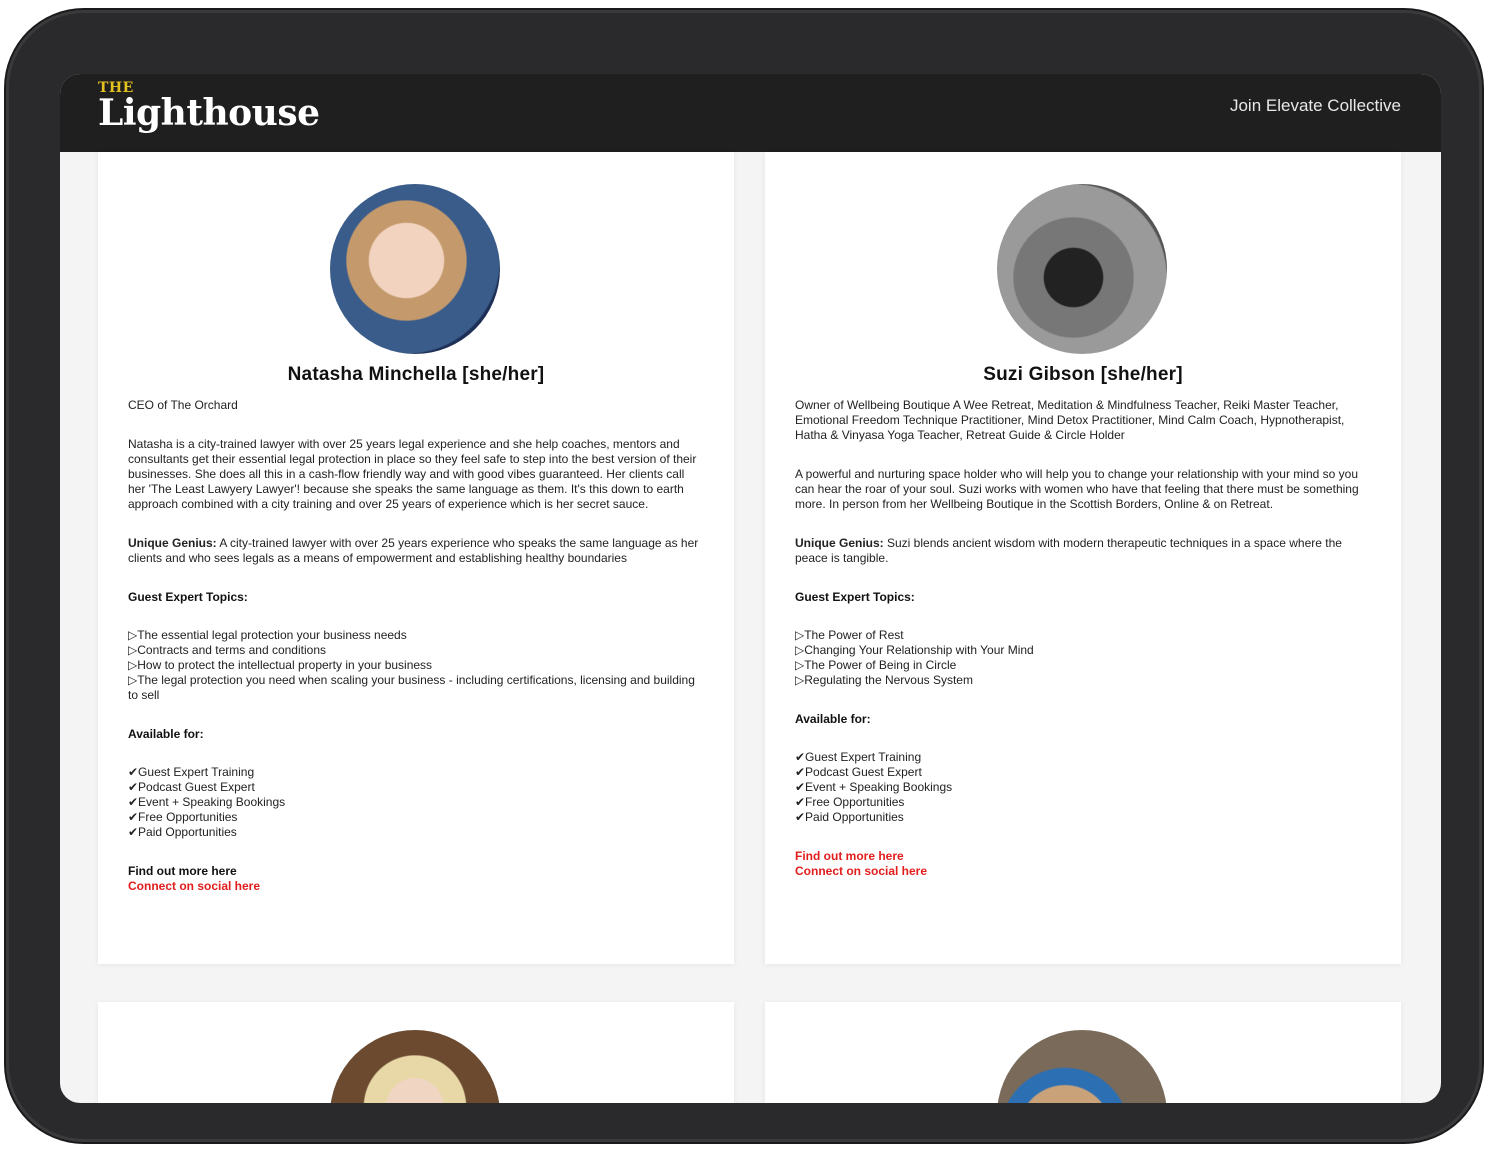  What do you see at coordinates (1083, 374) in the screenshot?
I see `expert-name: Suzi Gibson [she/her]` at bounding box center [1083, 374].